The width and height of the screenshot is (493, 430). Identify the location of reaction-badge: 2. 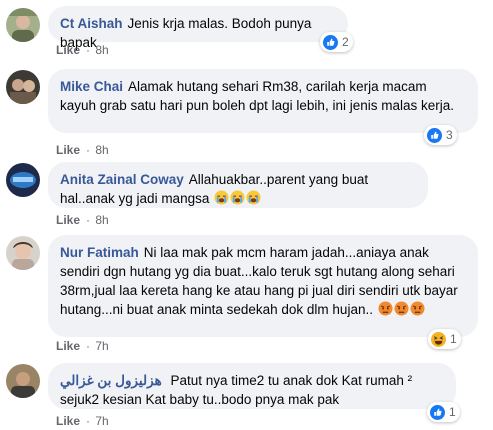
(336, 42).